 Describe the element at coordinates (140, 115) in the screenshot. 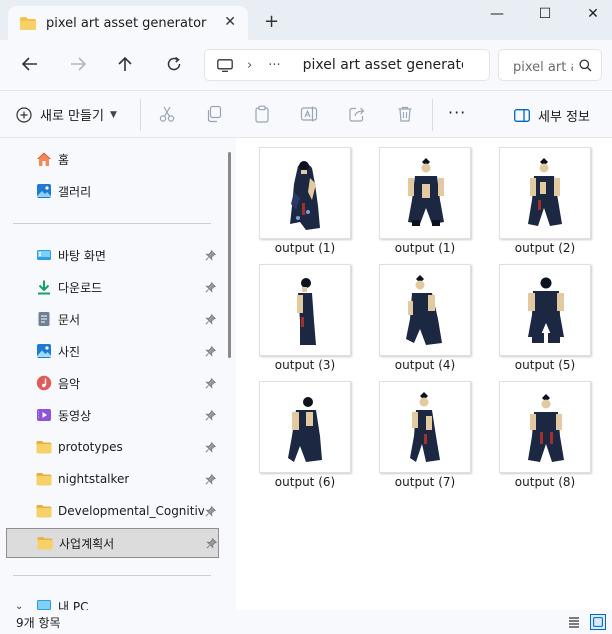

I see `toolbar-divider` at that location.